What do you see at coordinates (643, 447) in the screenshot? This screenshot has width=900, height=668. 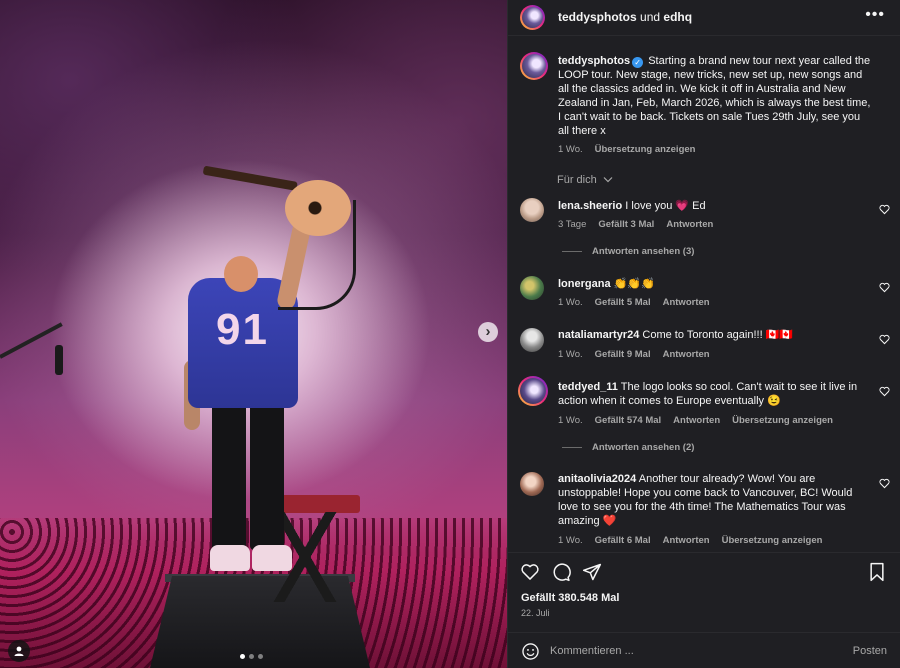 I see `view-replies-label: Antworten ansehen (2)` at bounding box center [643, 447].